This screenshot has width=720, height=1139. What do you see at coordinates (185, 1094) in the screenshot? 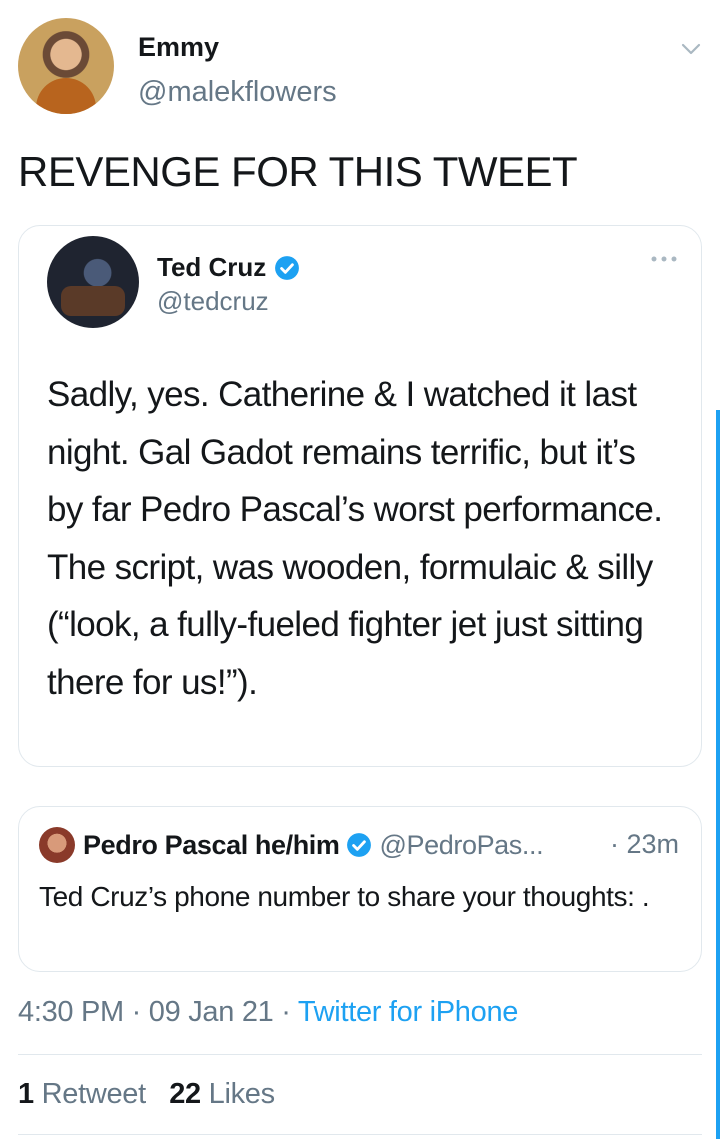
I see `likes-count: 22` at bounding box center [185, 1094].